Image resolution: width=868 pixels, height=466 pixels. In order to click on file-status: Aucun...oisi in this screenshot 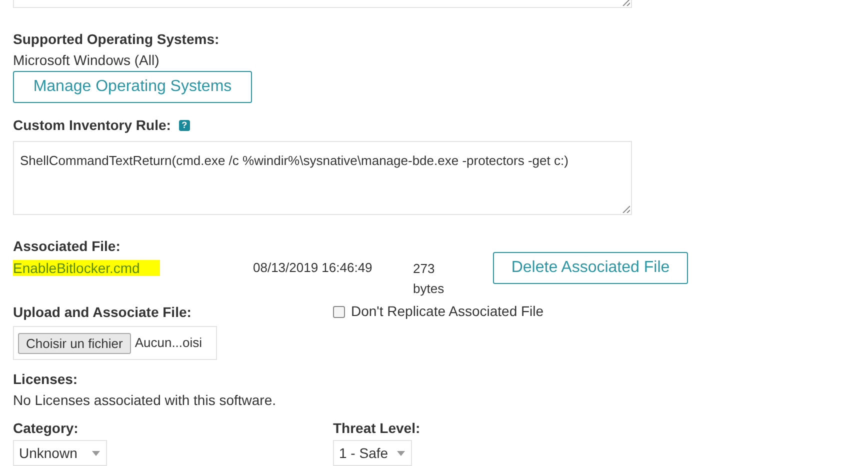, I will do `click(168, 343)`.